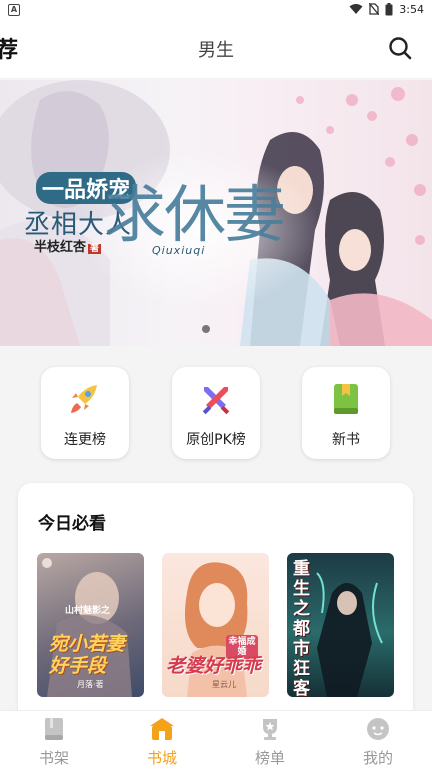 The image size is (432, 769). What do you see at coordinates (90, 684) in the screenshot?
I see `book-cover-author: 月落·著` at bounding box center [90, 684].